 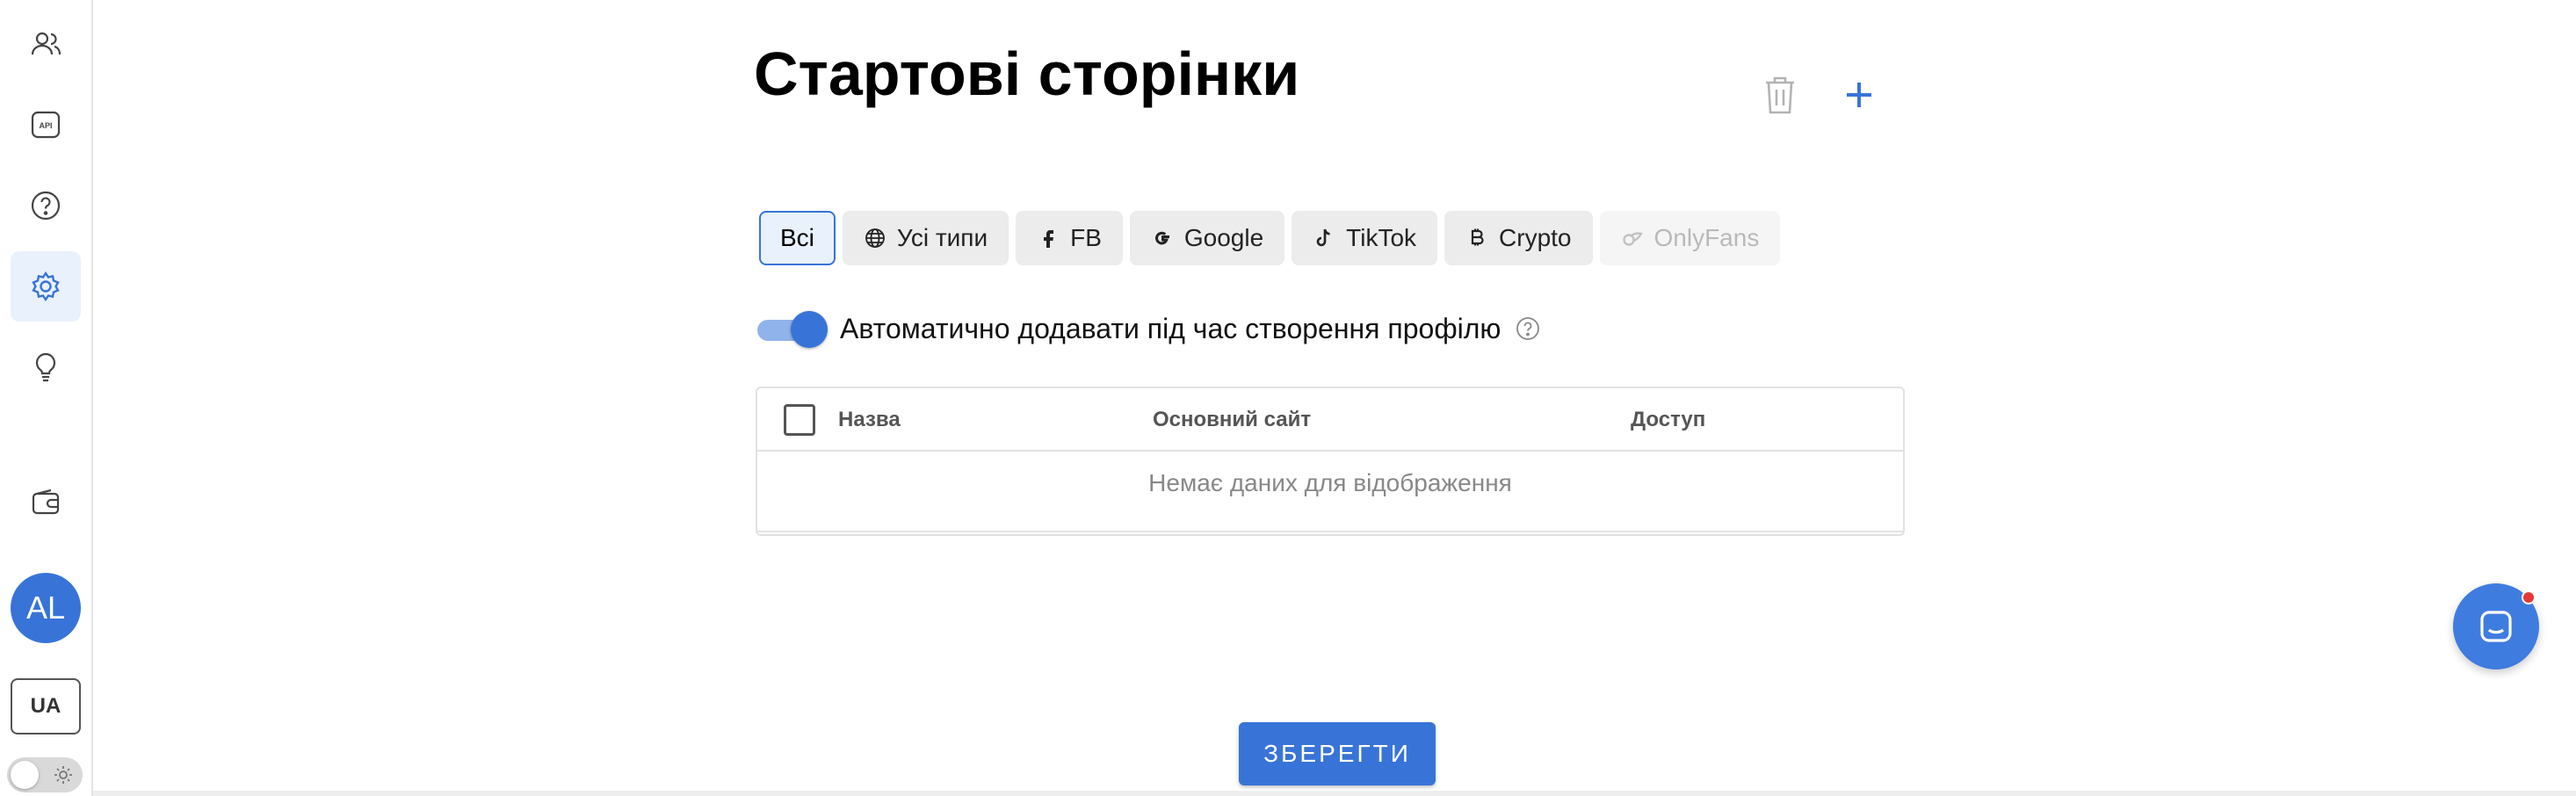 I want to click on sun-icon, so click(x=63, y=775).